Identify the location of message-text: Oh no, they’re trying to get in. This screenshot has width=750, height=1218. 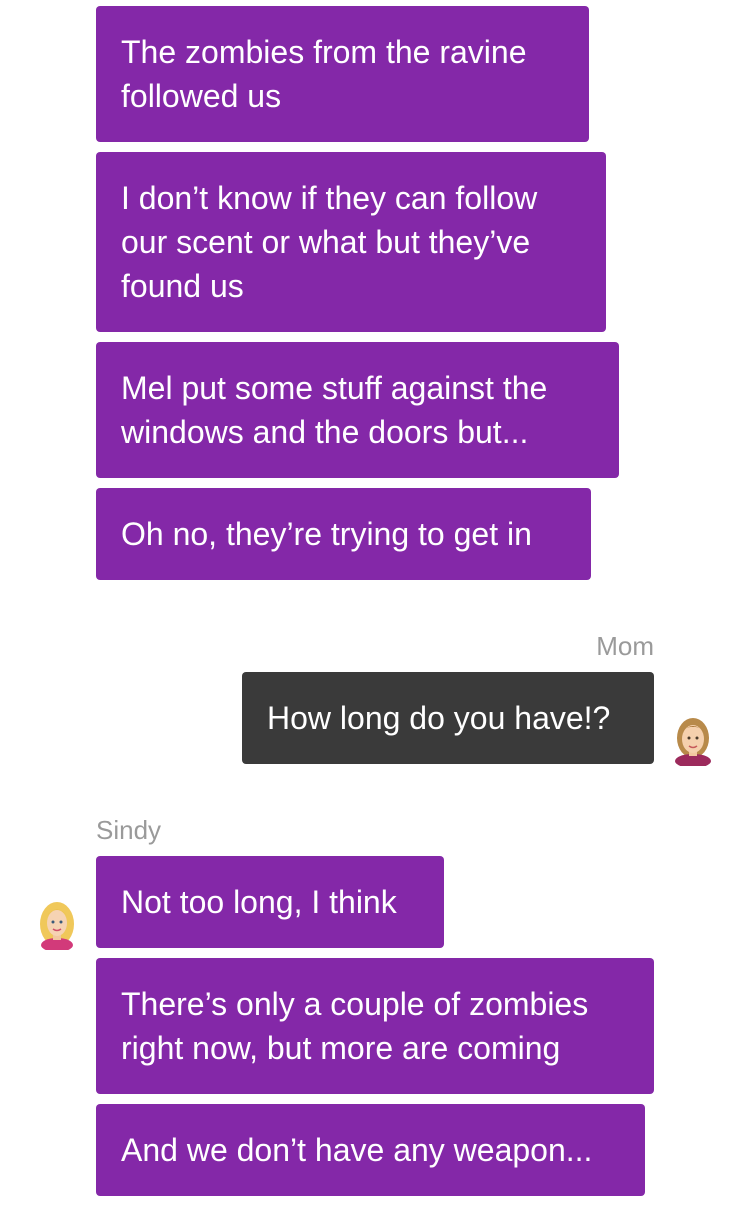
(326, 534).